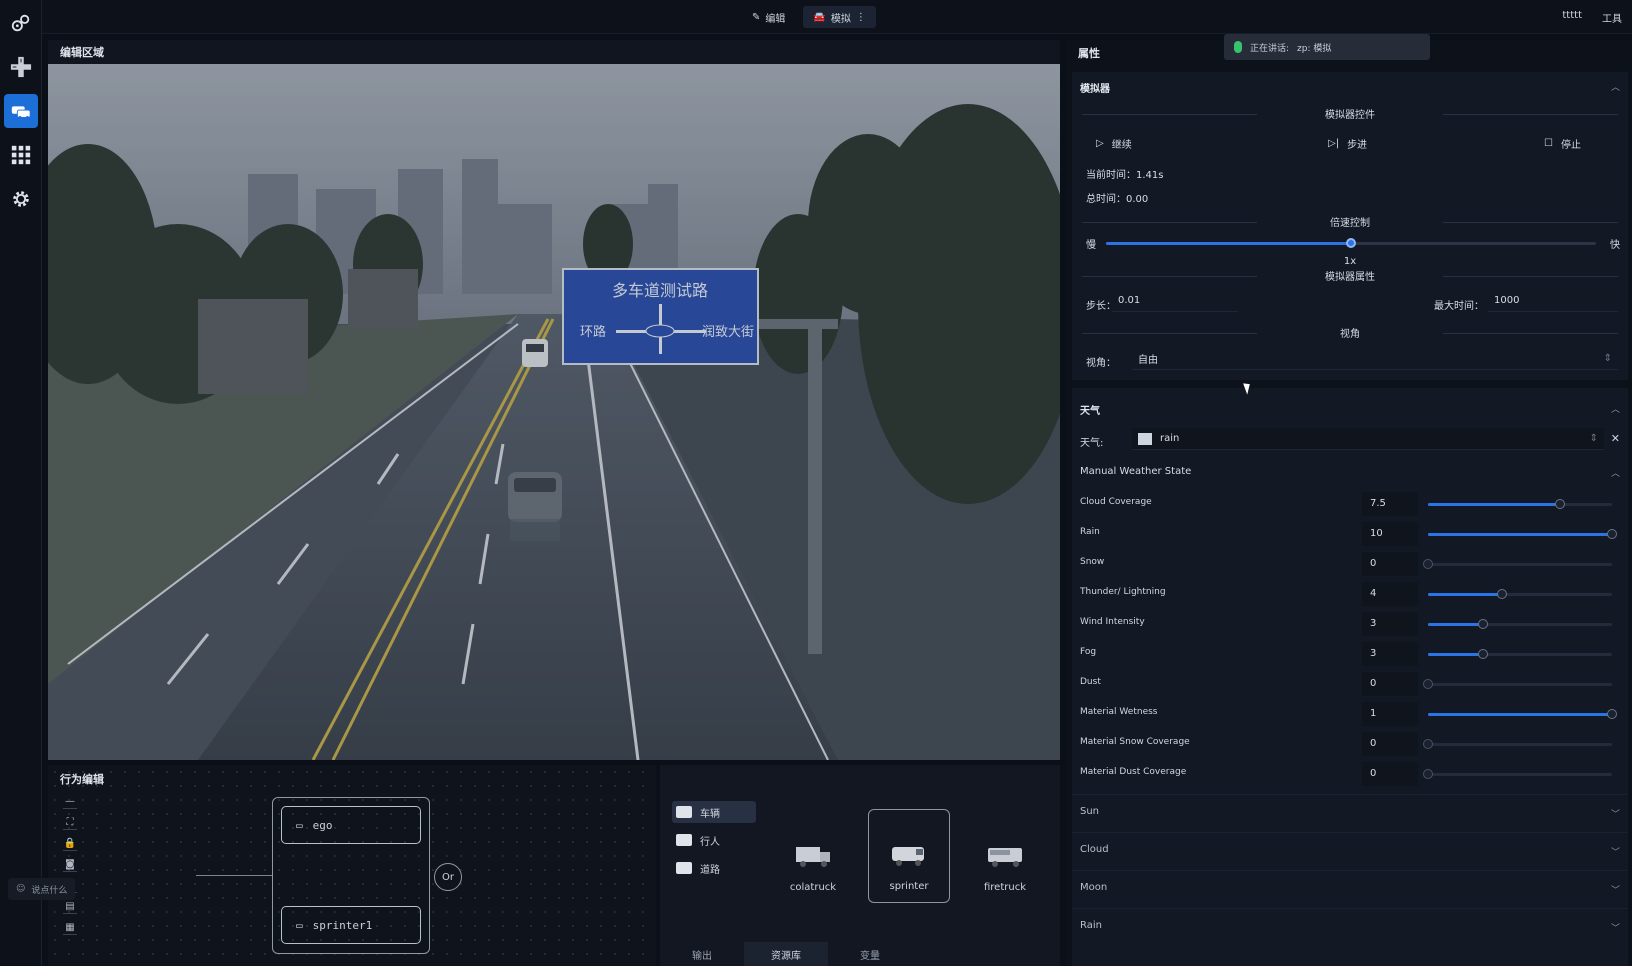 The image size is (1632, 966). What do you see at coordinates (351, 875) in the screenshot?
I see `actor-group: ▭ ego ▭ sprinter1` at bounding box center [351, 875].